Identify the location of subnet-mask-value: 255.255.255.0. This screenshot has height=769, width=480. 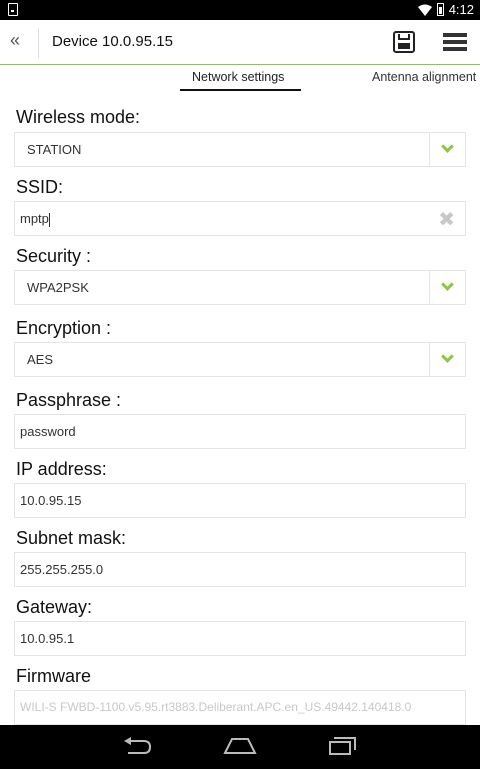
(62, 569).